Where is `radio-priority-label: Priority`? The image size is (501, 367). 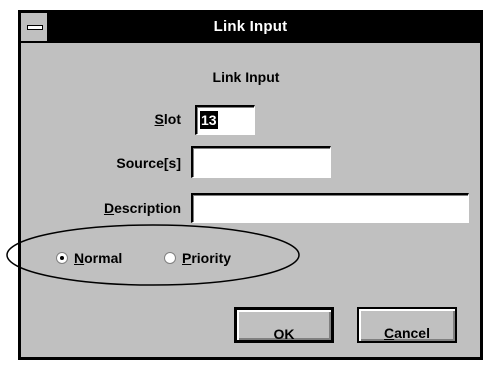
radio-priority-label: Priority is located at coordinates (207, 258).